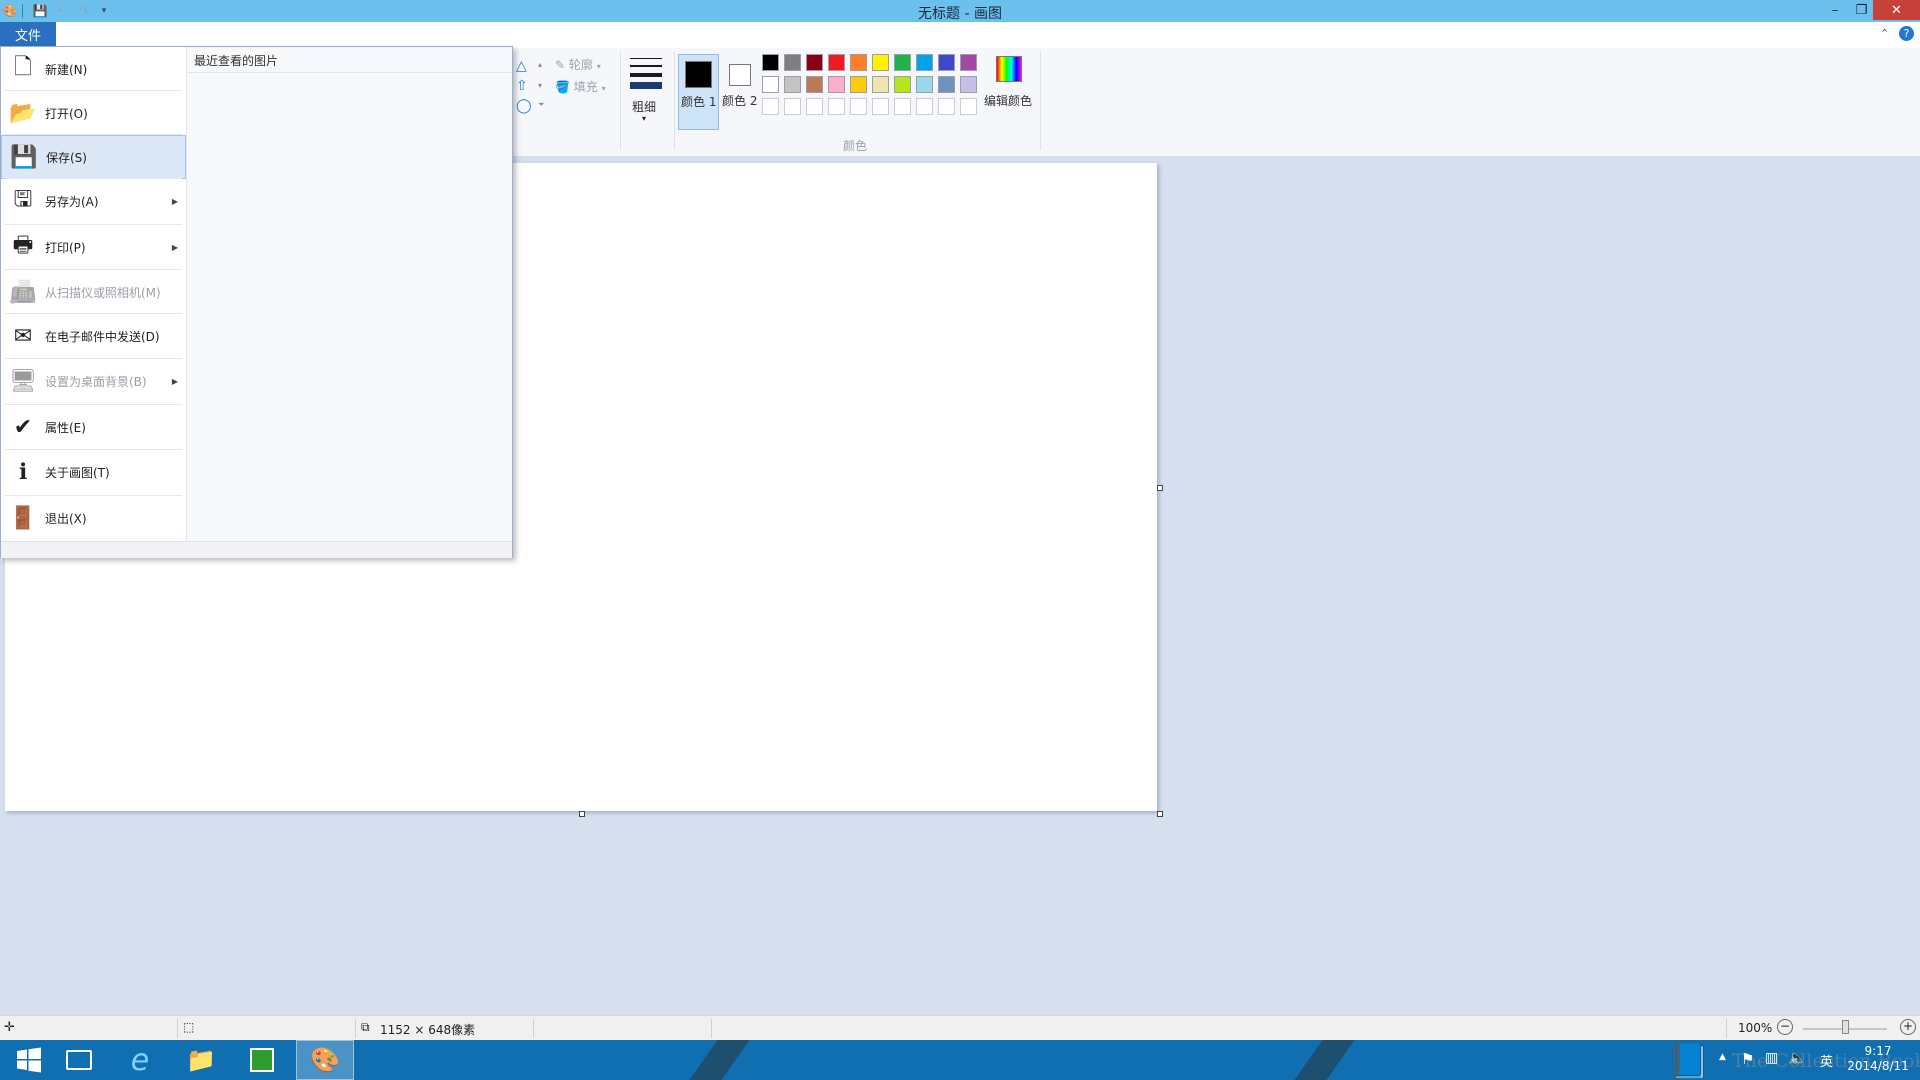 This screenshot has height=1080, width=1920. Describe the element at coordinates (1861, 10) in the screenshot. I see `restore-button: ❐` at that location.